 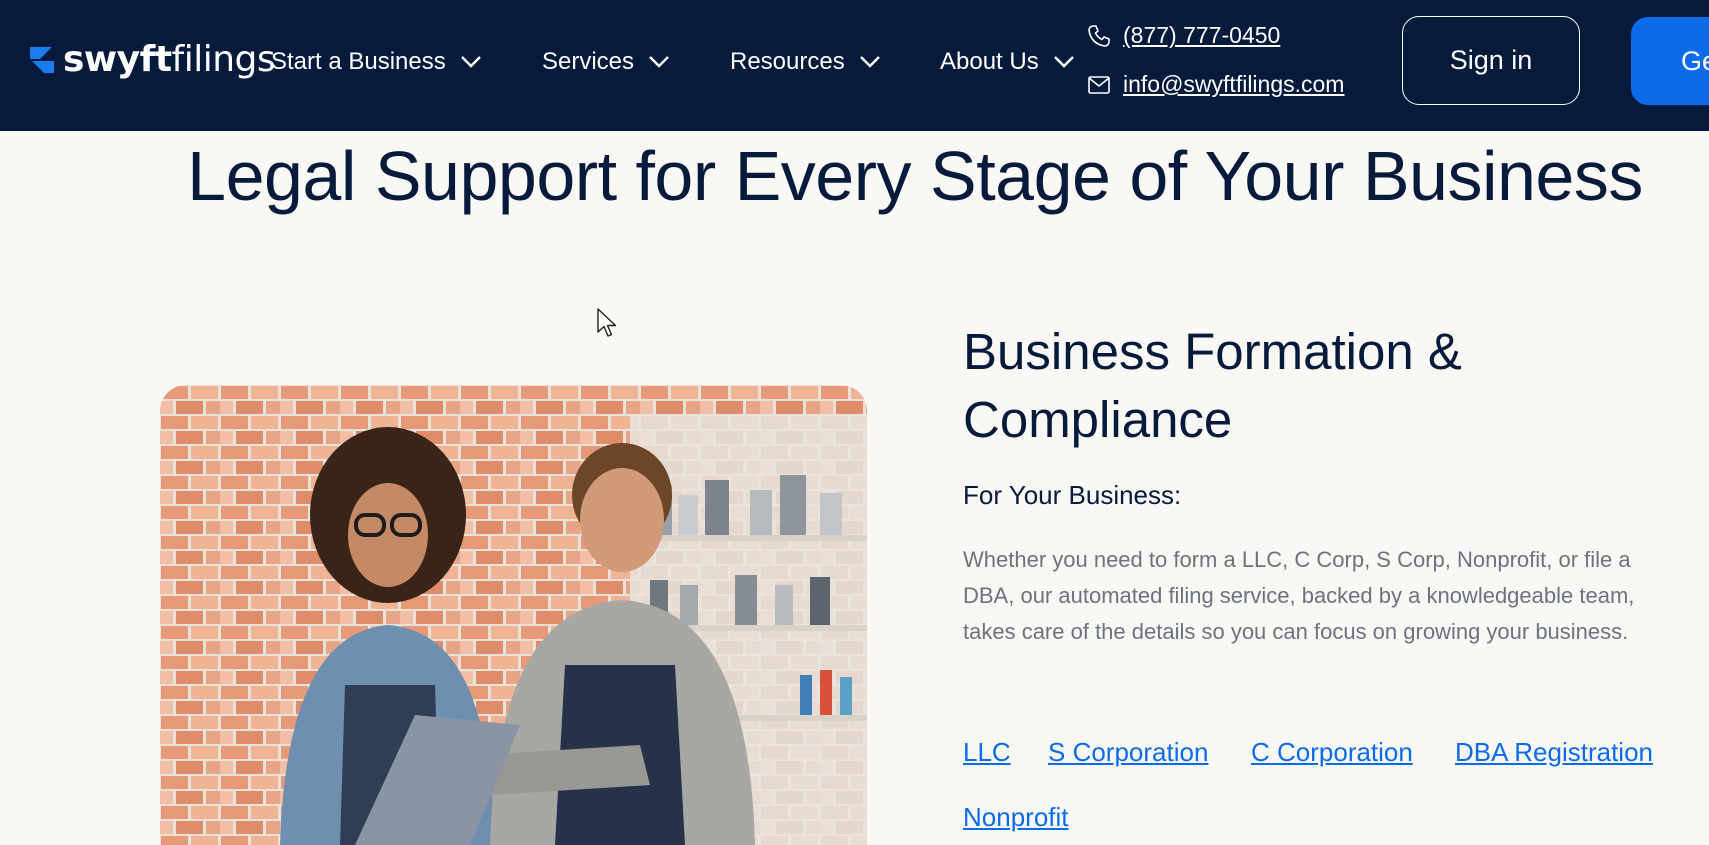 What do you see at coordinates (1099, 84) in the screenshot?
I see `mail-icon` at bounding box center [1099, 84].